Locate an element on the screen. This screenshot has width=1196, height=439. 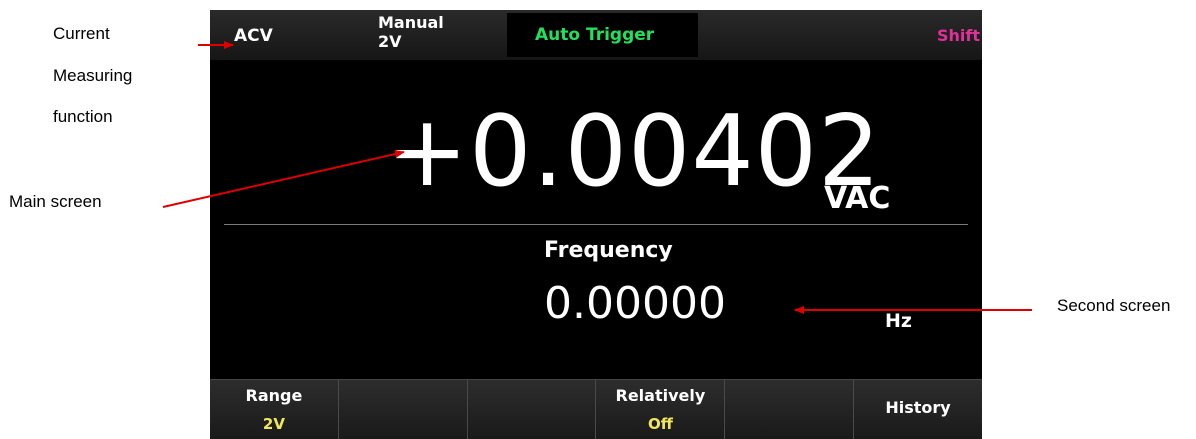
annotation-current-line2: Measuring is located at coordinates (93, 75).